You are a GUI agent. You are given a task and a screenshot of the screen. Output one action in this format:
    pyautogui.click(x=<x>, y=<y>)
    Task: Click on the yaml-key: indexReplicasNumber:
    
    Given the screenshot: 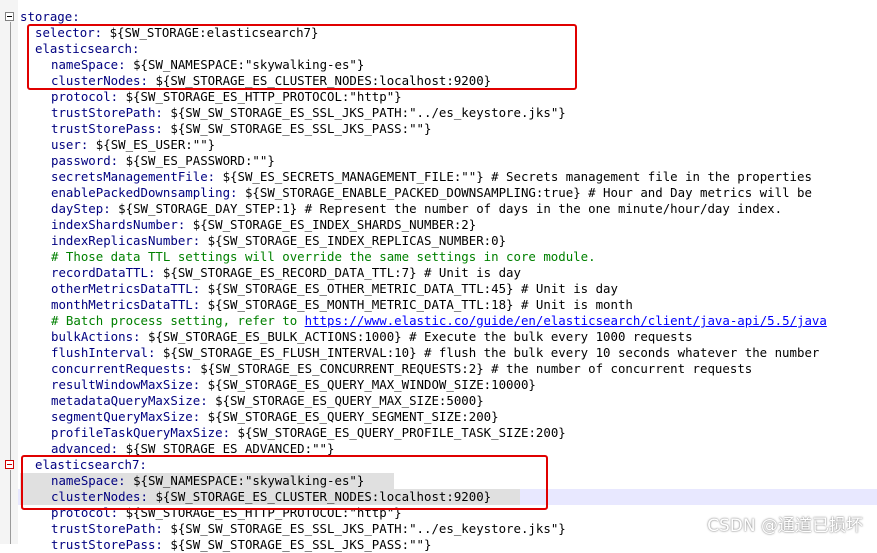 What is the action you would take?
    pyautogui.click(x=126, y=240)
    